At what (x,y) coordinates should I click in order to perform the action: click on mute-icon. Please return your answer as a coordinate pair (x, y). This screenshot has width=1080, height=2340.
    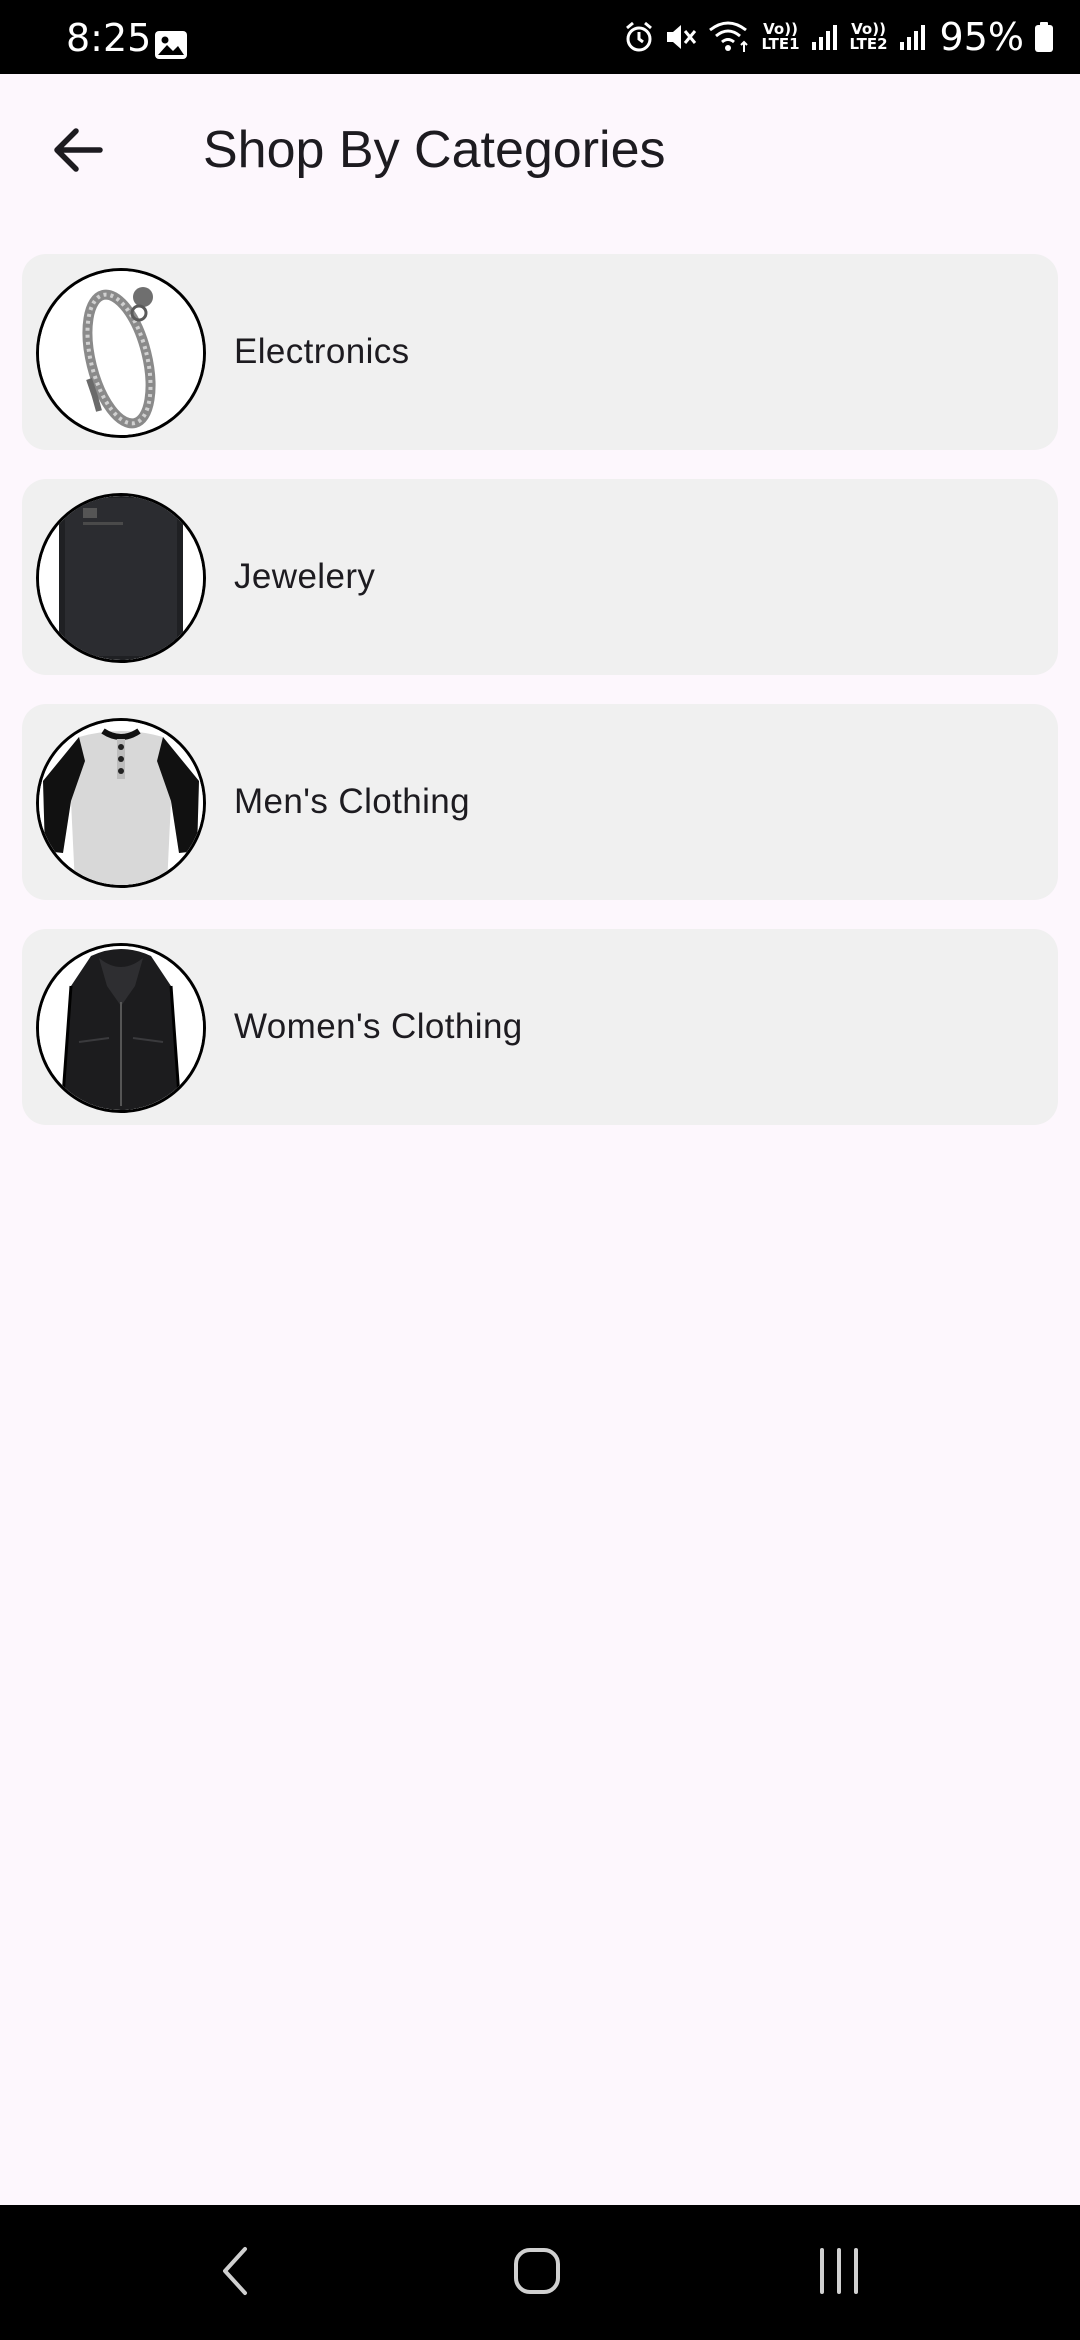
    Looking at the image, I should click on (681, 37).